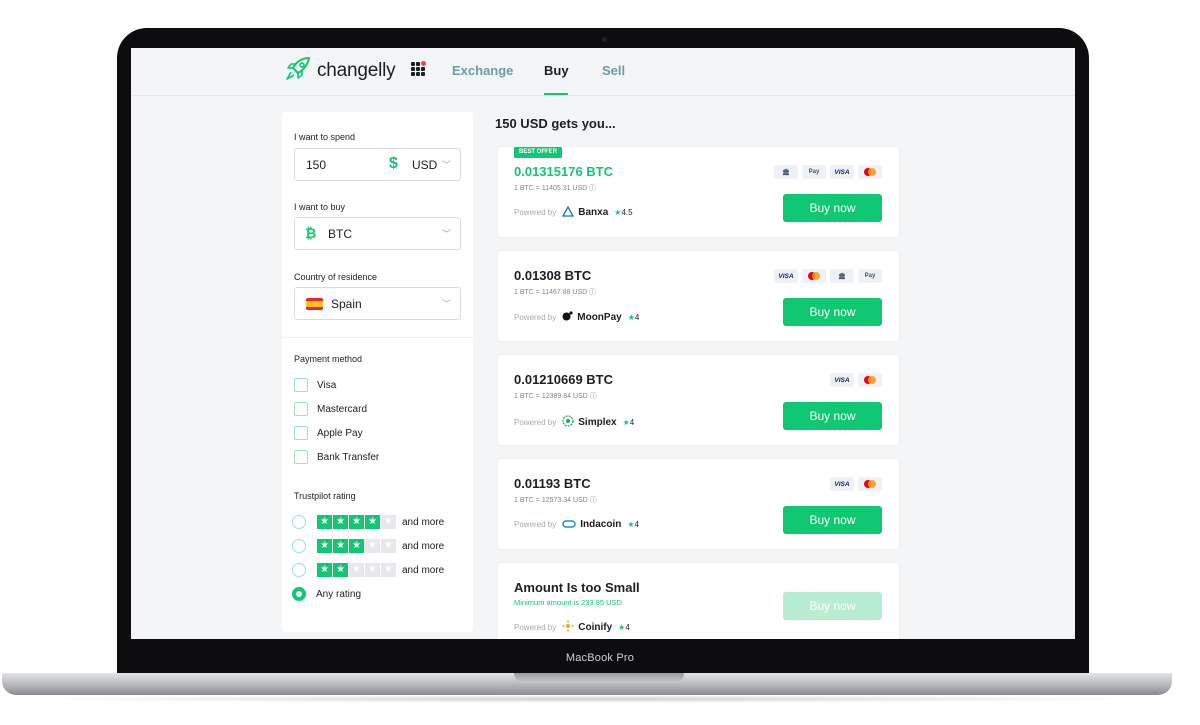 Image resolution: width=1200 pixels, height=725 pixels. Describe the element at coordinates (623, 212) in the screenshot. I see `provider-rating: ★4.5` at that location.